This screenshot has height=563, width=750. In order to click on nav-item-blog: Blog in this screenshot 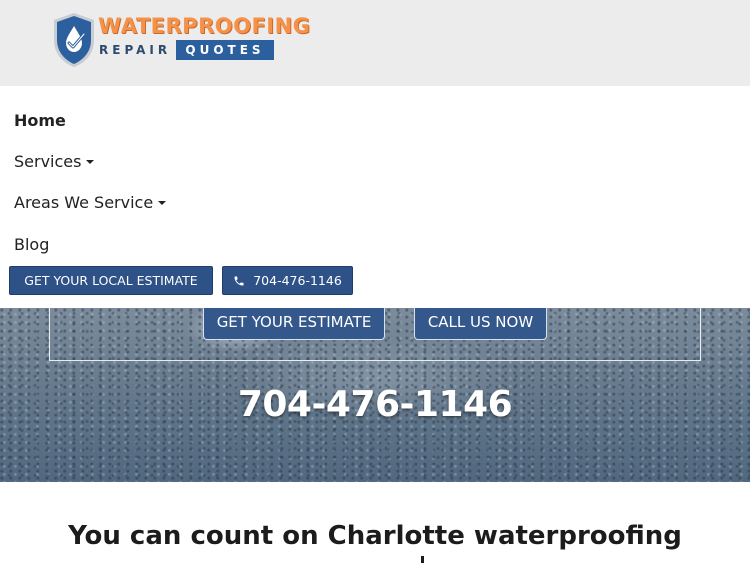, I will do `click(31, 244)`.